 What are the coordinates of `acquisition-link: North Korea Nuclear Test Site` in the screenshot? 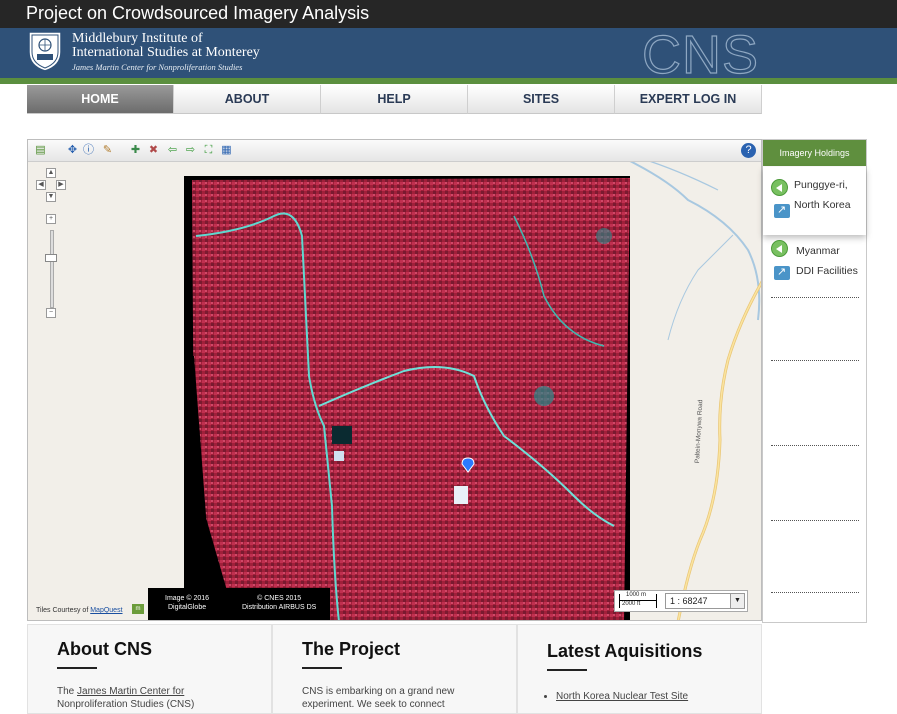 It's located at (622, 696).